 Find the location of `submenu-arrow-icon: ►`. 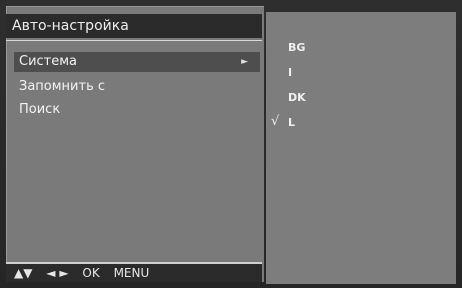

submenu-arrow-icon: ► is located at coordinates (244, 62).